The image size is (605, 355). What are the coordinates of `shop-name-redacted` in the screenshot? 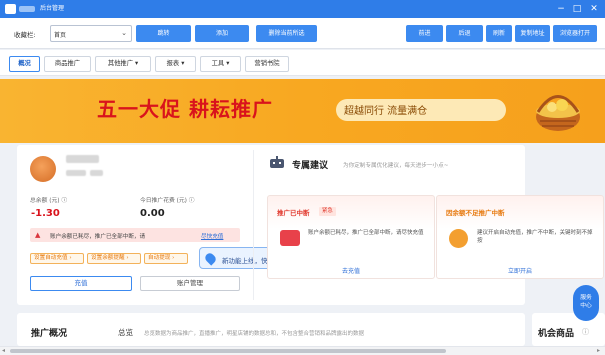 It's located at (82, 159).